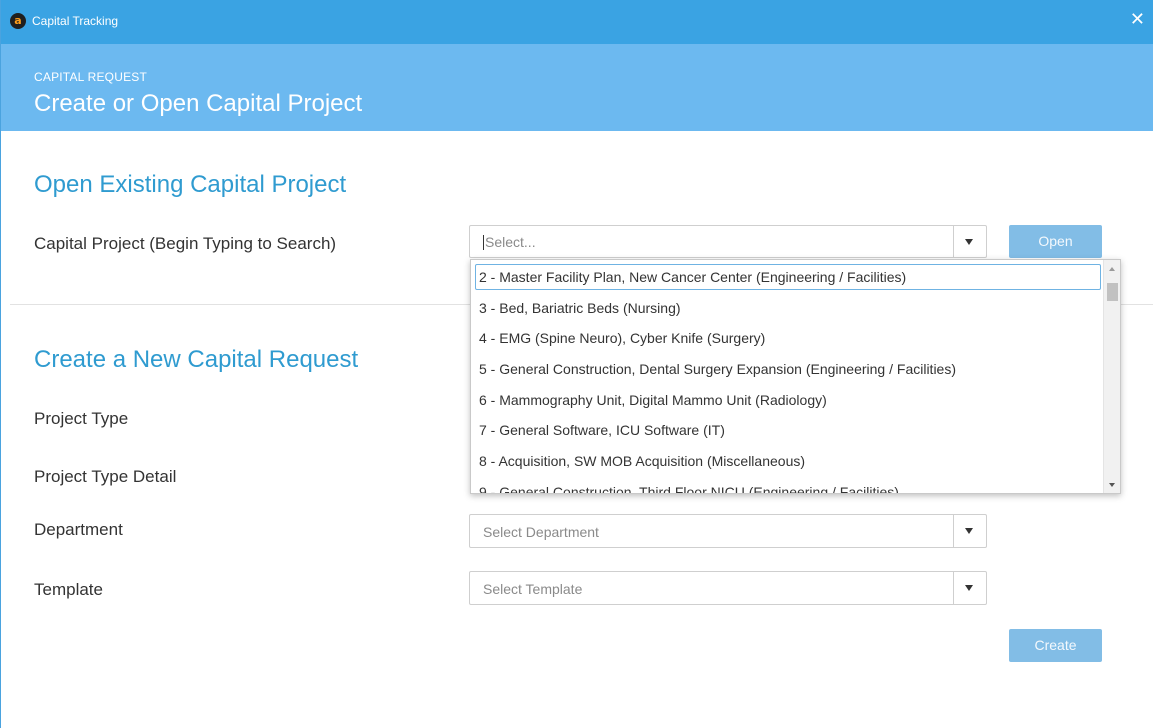 The height and width of the screenshot is (728, 1153). I want to click on department-select: Select Department, so click(728, 531).